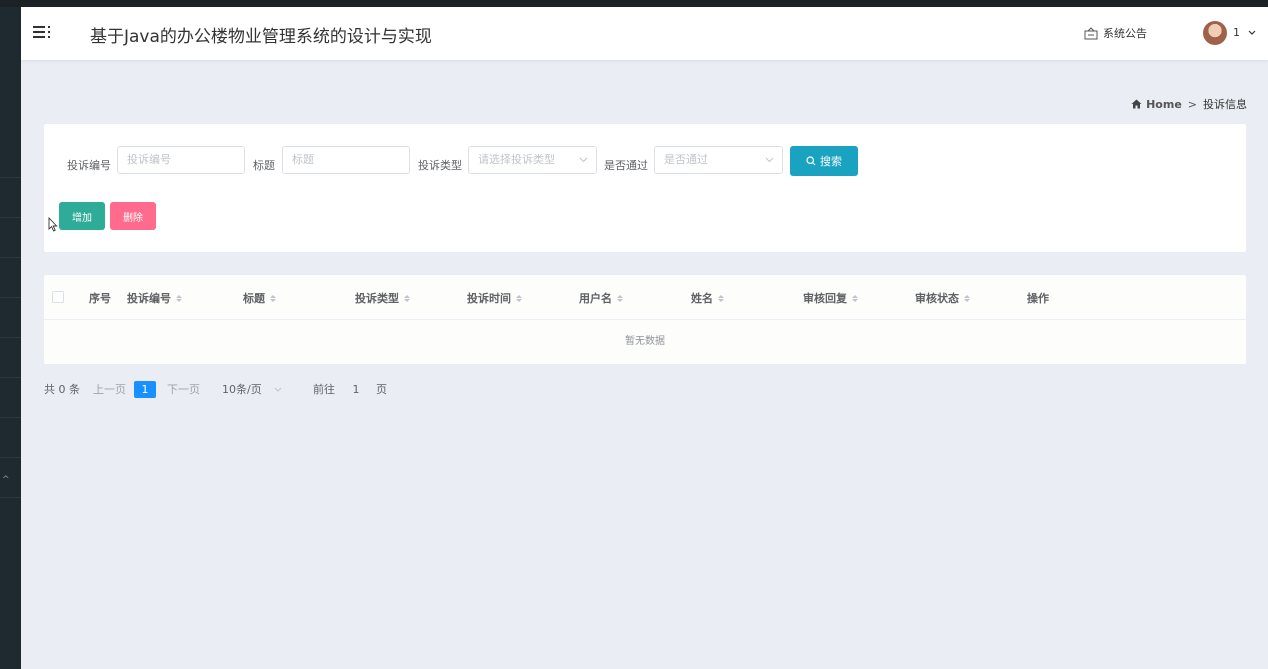 This screenshot has width=1268, height=669. Describe the element at coordinates (1244, 32) in the screenshot. I see `user-menu: 1` at that location.